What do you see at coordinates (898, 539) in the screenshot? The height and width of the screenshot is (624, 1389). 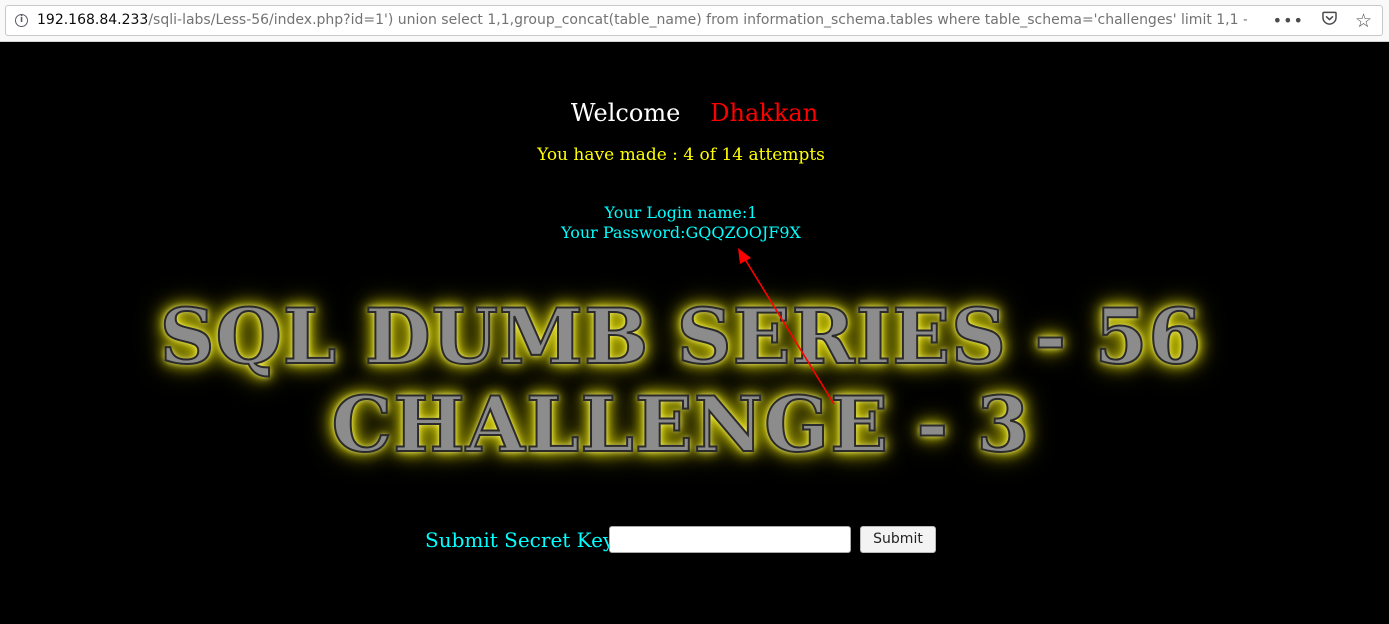 I see `submit-button: Submit` at bounding box center [898, 539].